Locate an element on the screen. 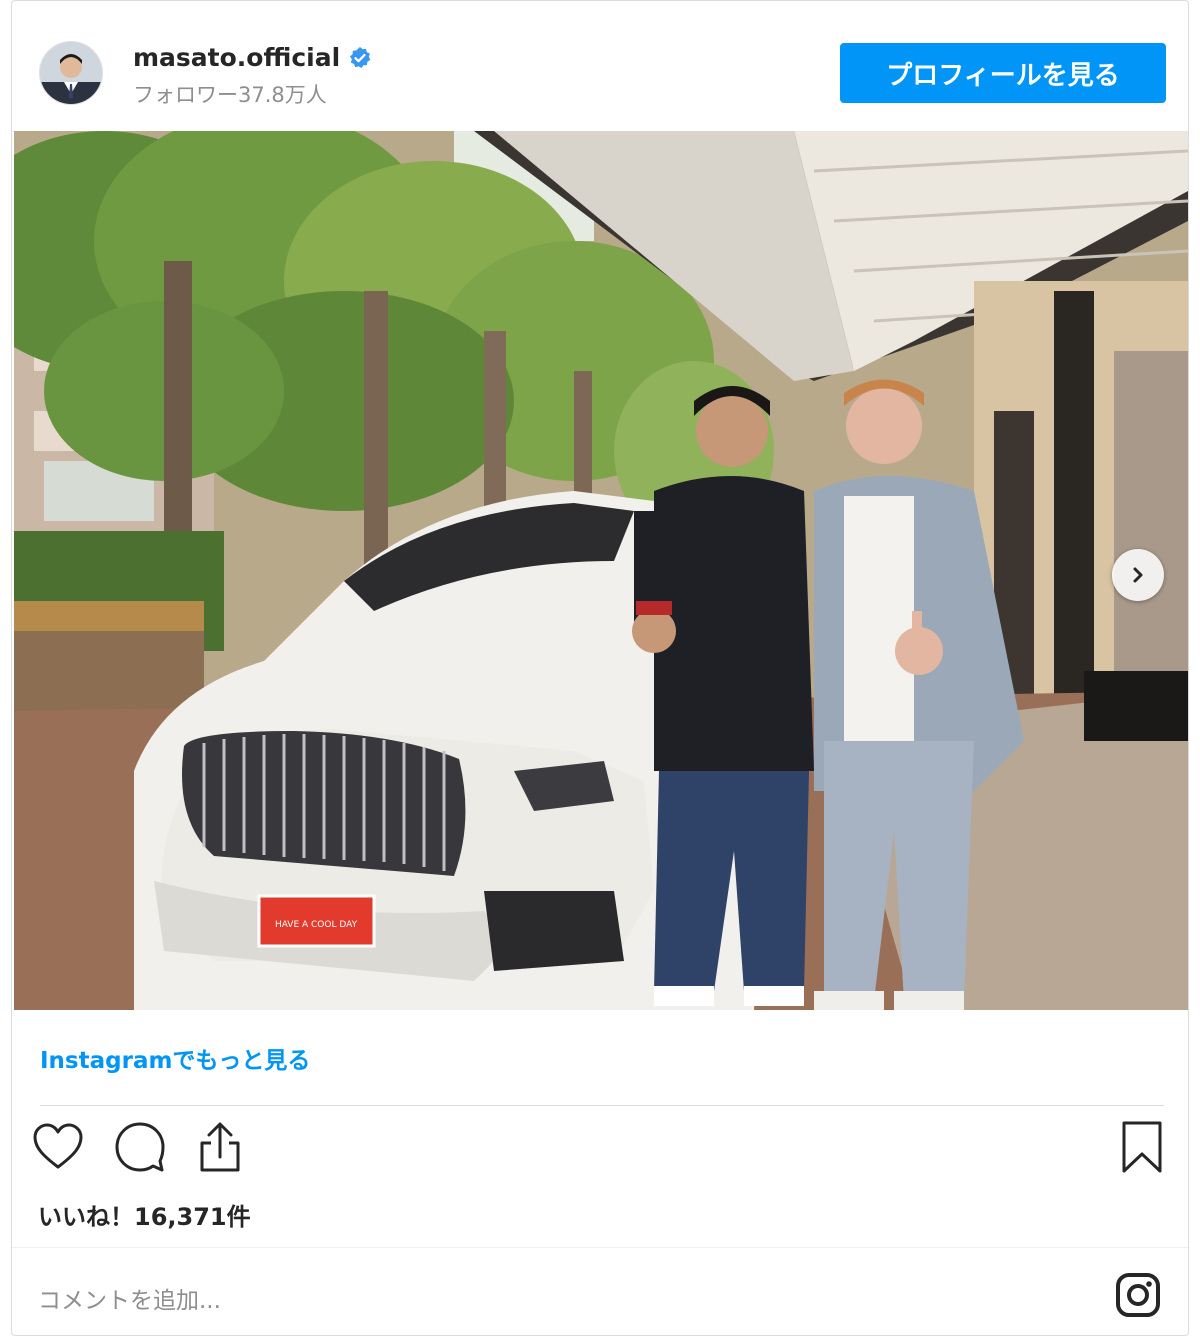 This screenshot has width=1200, height=1344. avatar is located at coordinates (71, 73).